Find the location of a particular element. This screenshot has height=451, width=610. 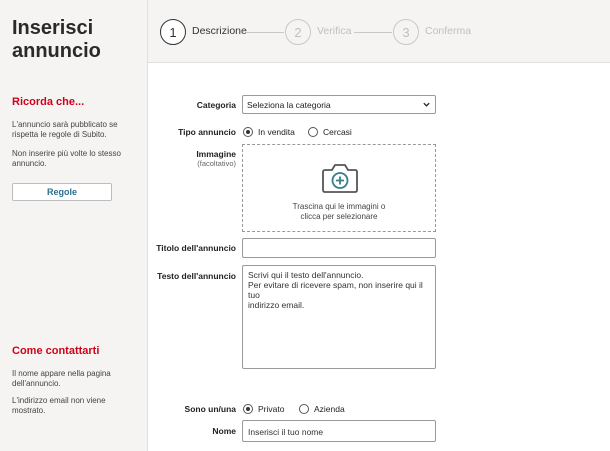

image-label: Immagine is located at coordinates (216, 154).